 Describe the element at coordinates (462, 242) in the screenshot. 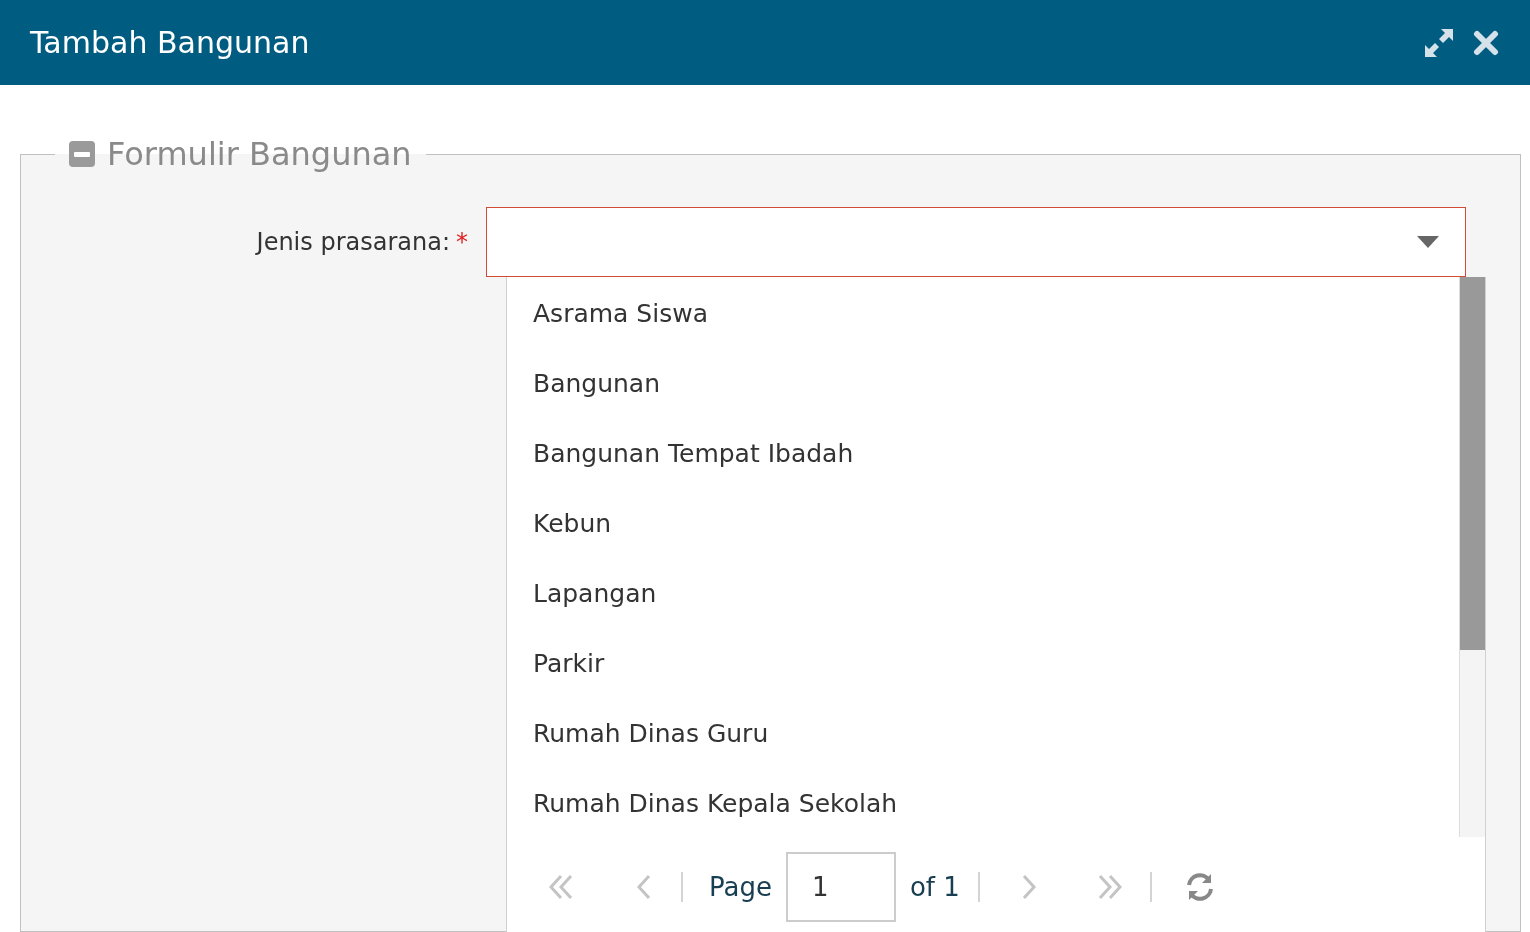

I see `required-mark: *` at that location.